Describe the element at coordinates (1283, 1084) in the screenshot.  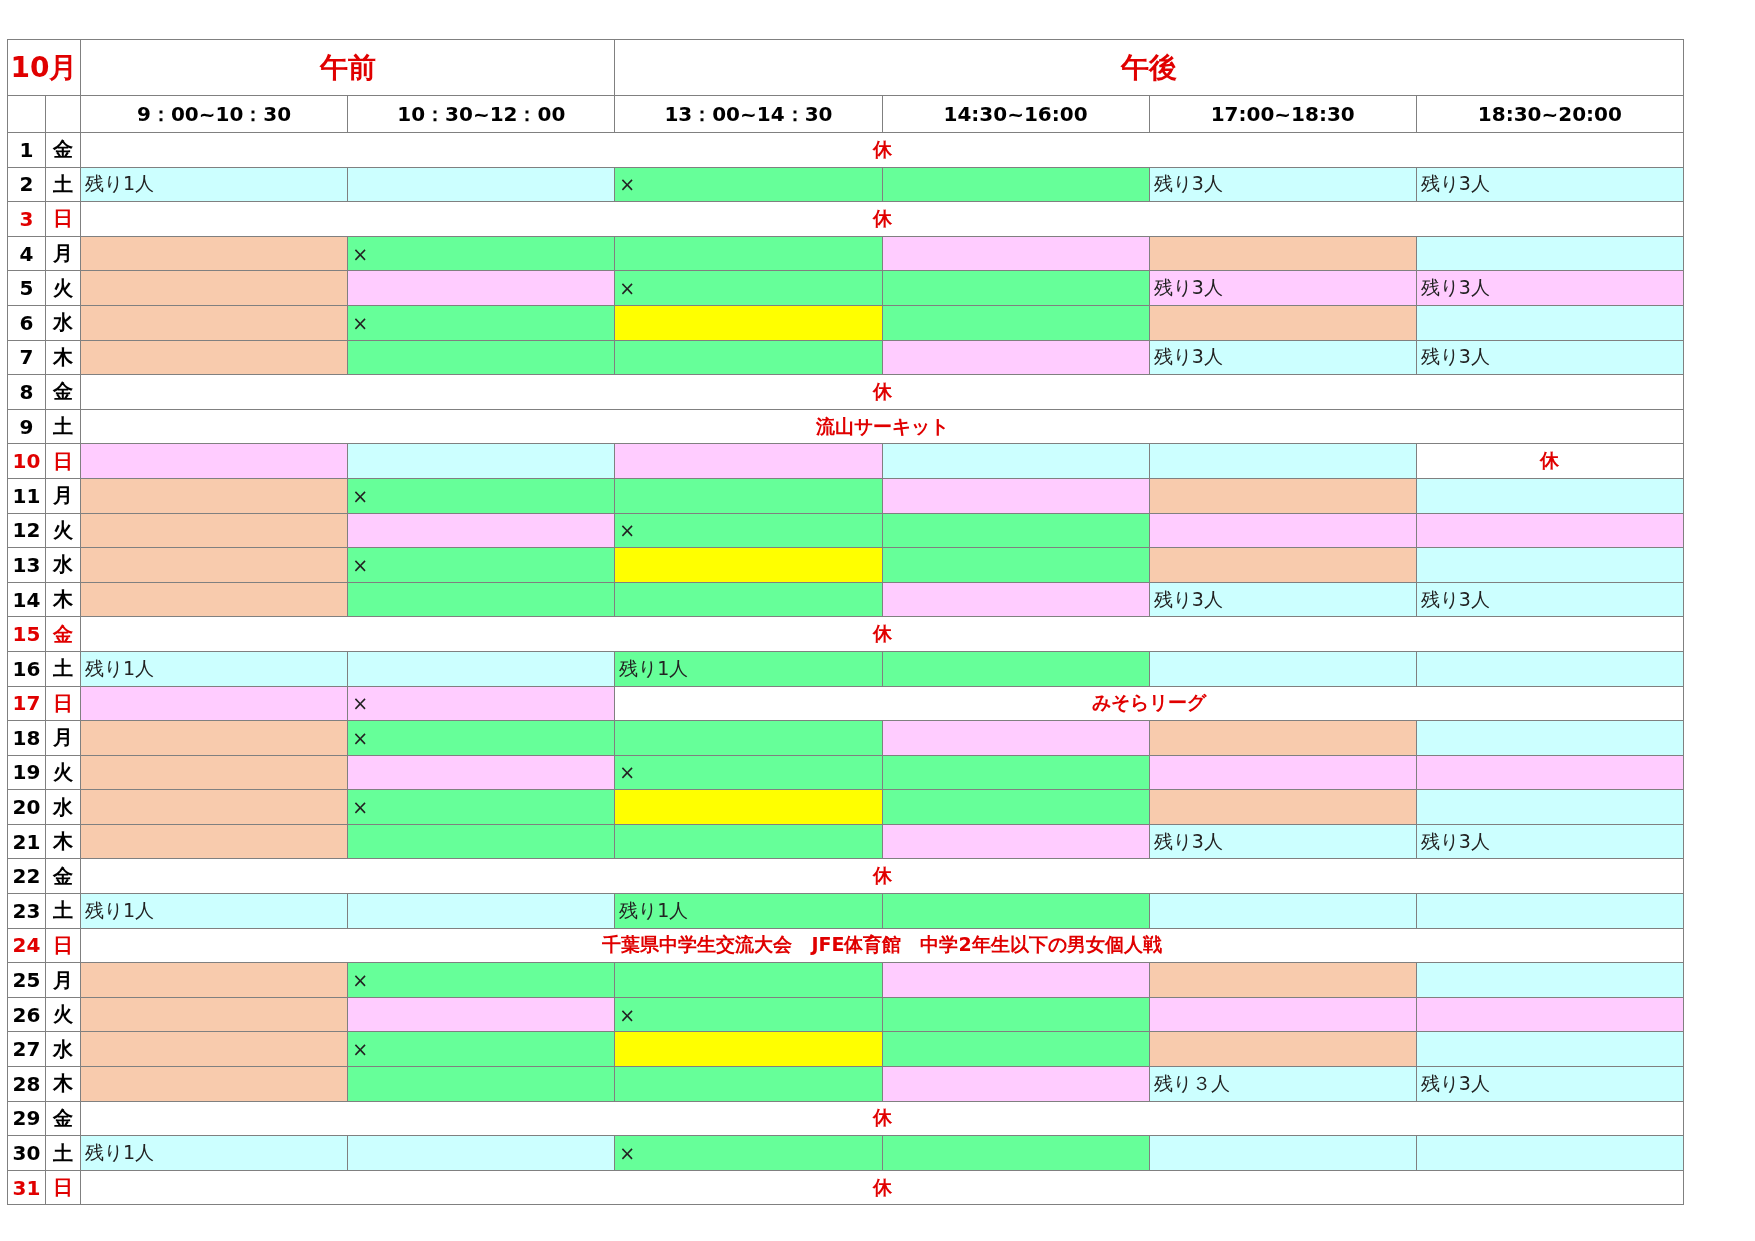
I see `schedule-cell: 残り３人` at that location.